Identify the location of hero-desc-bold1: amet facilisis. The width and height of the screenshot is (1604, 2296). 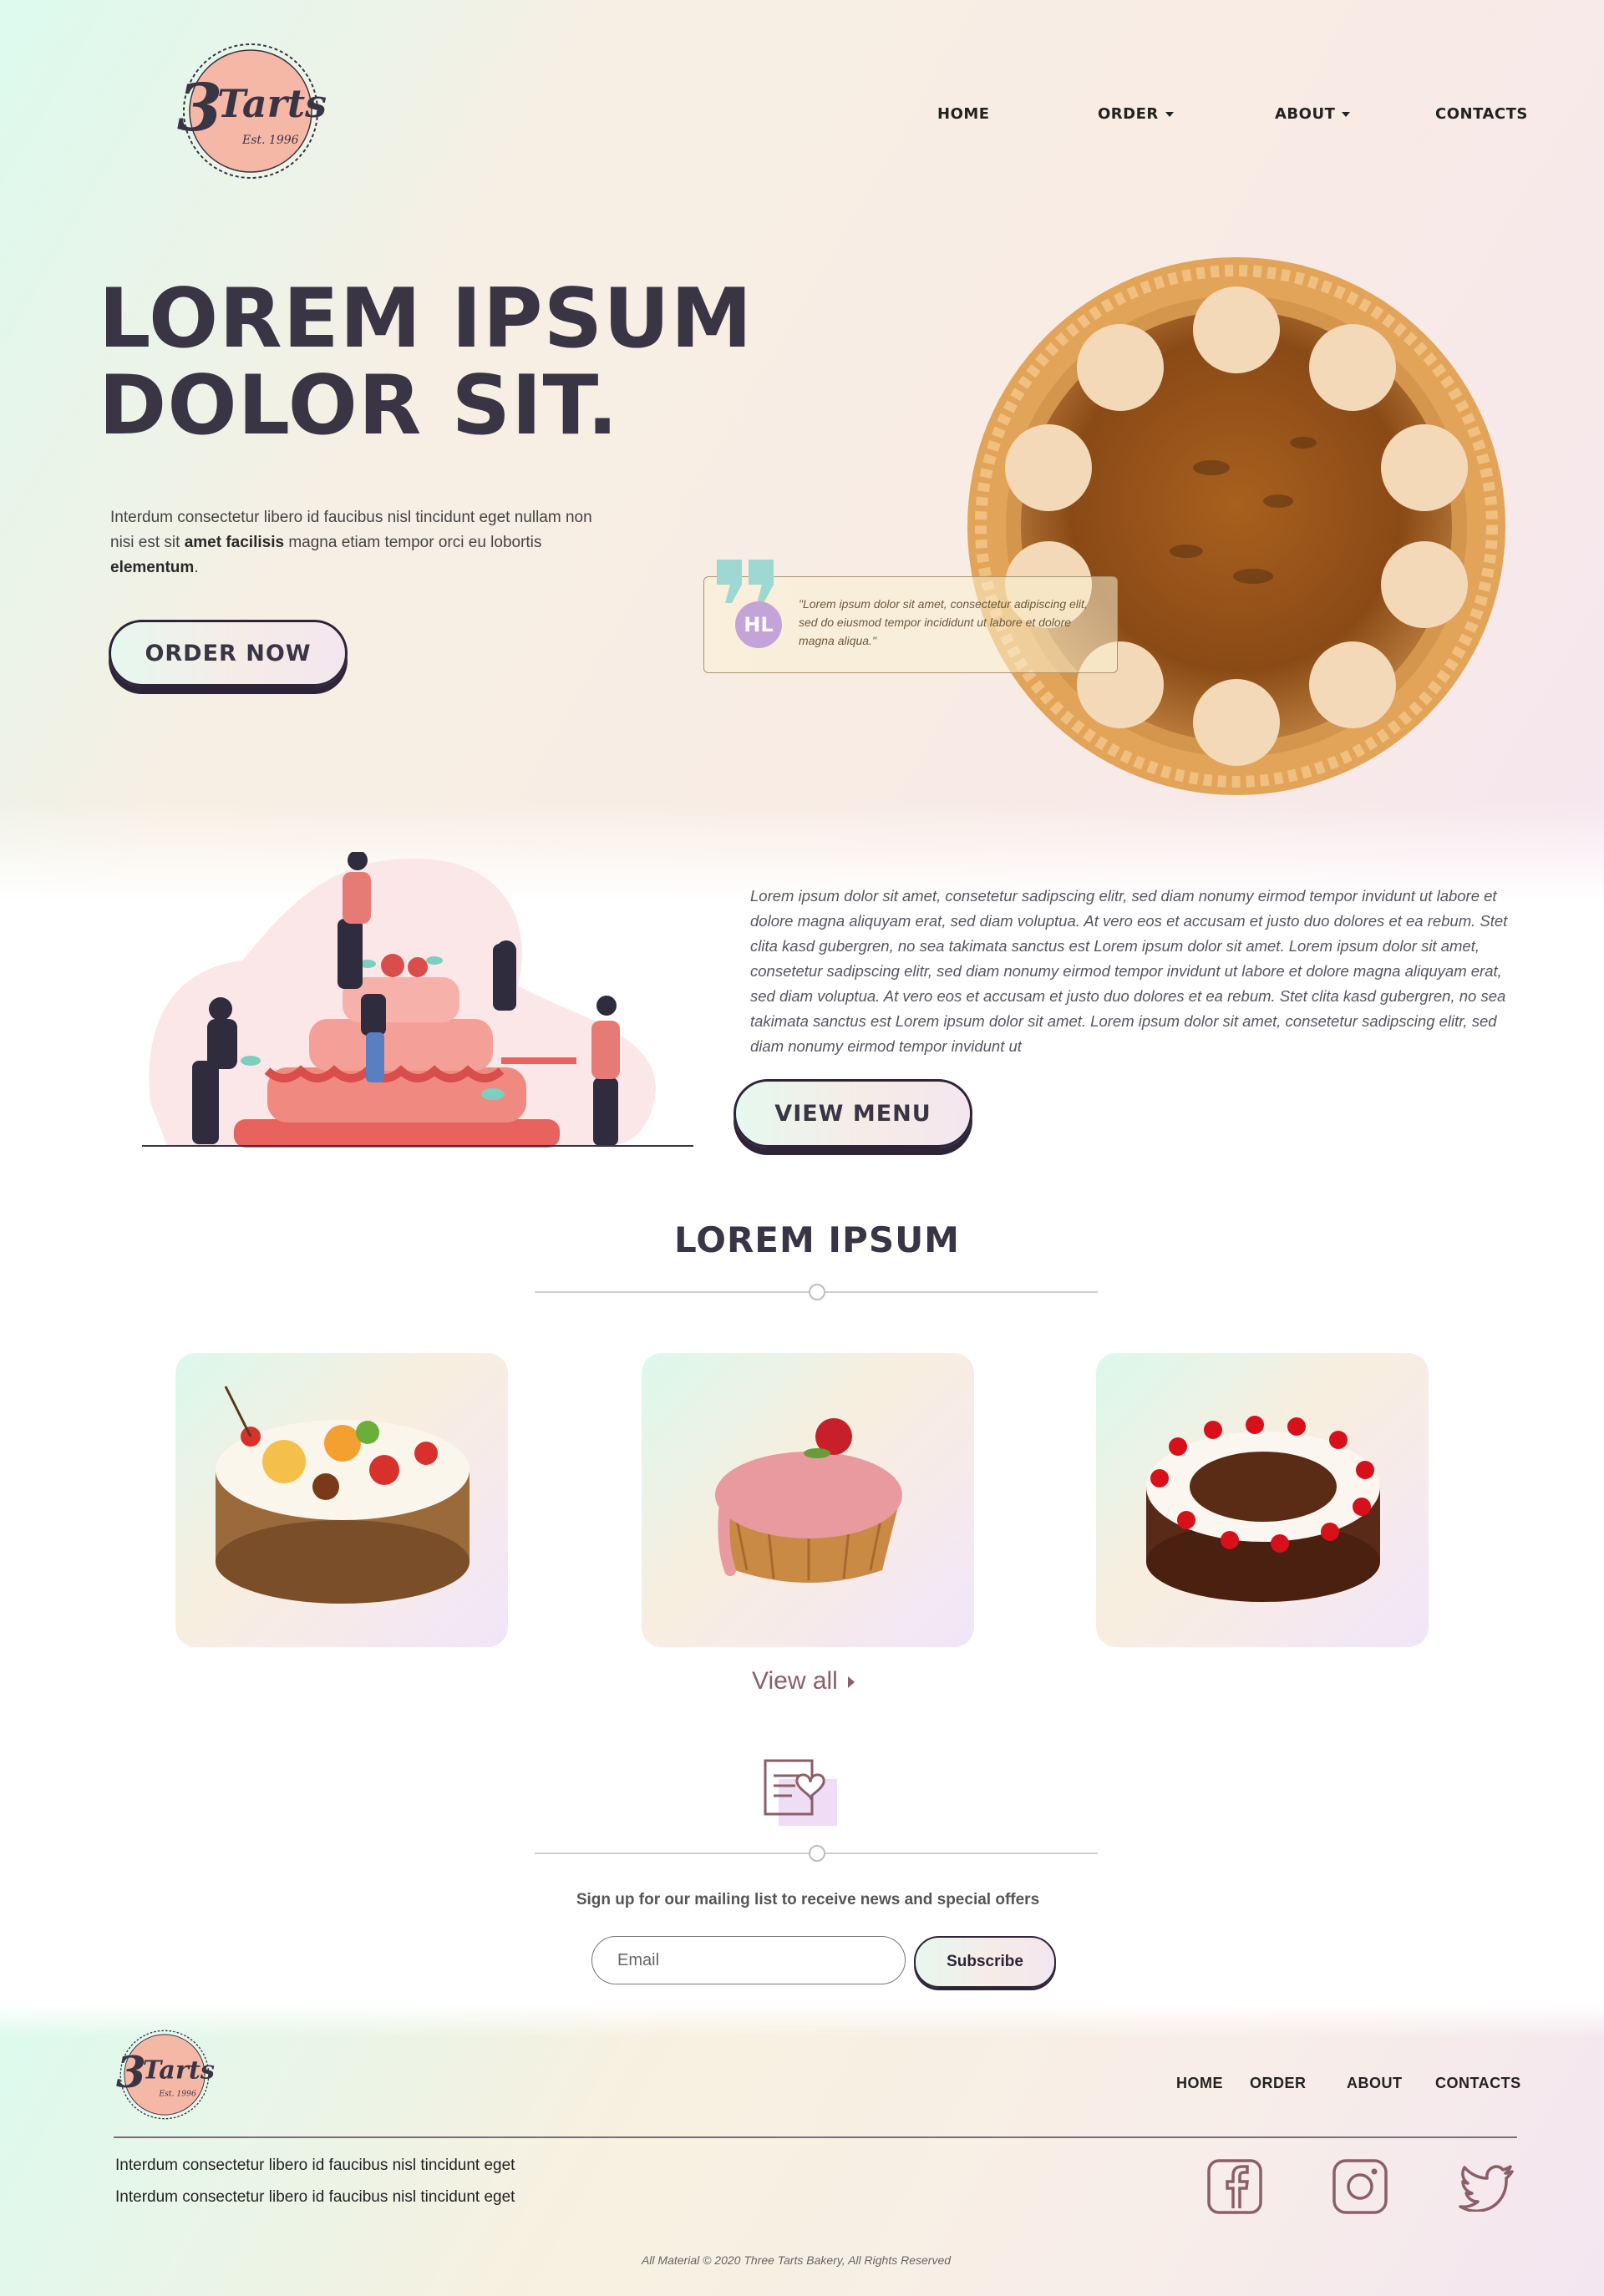
(235, 542).